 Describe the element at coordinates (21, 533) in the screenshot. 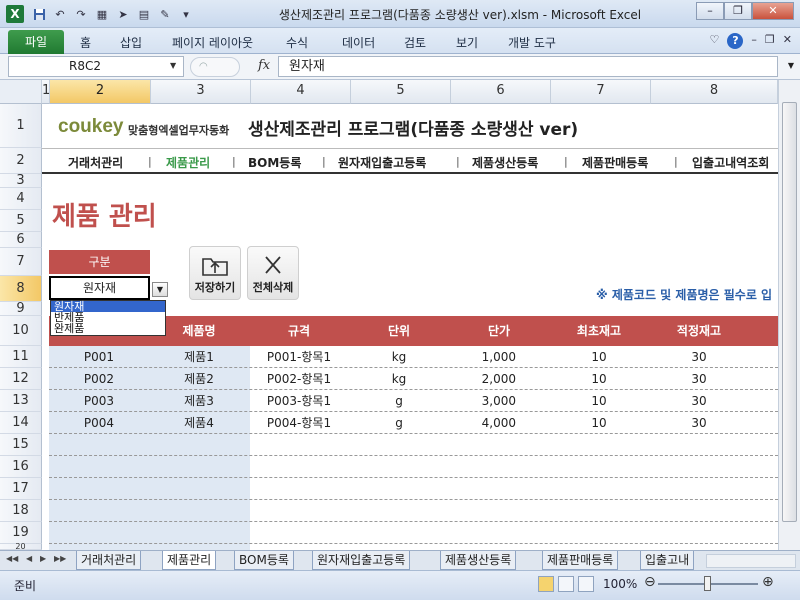

I see `row-header: 19` at that location.